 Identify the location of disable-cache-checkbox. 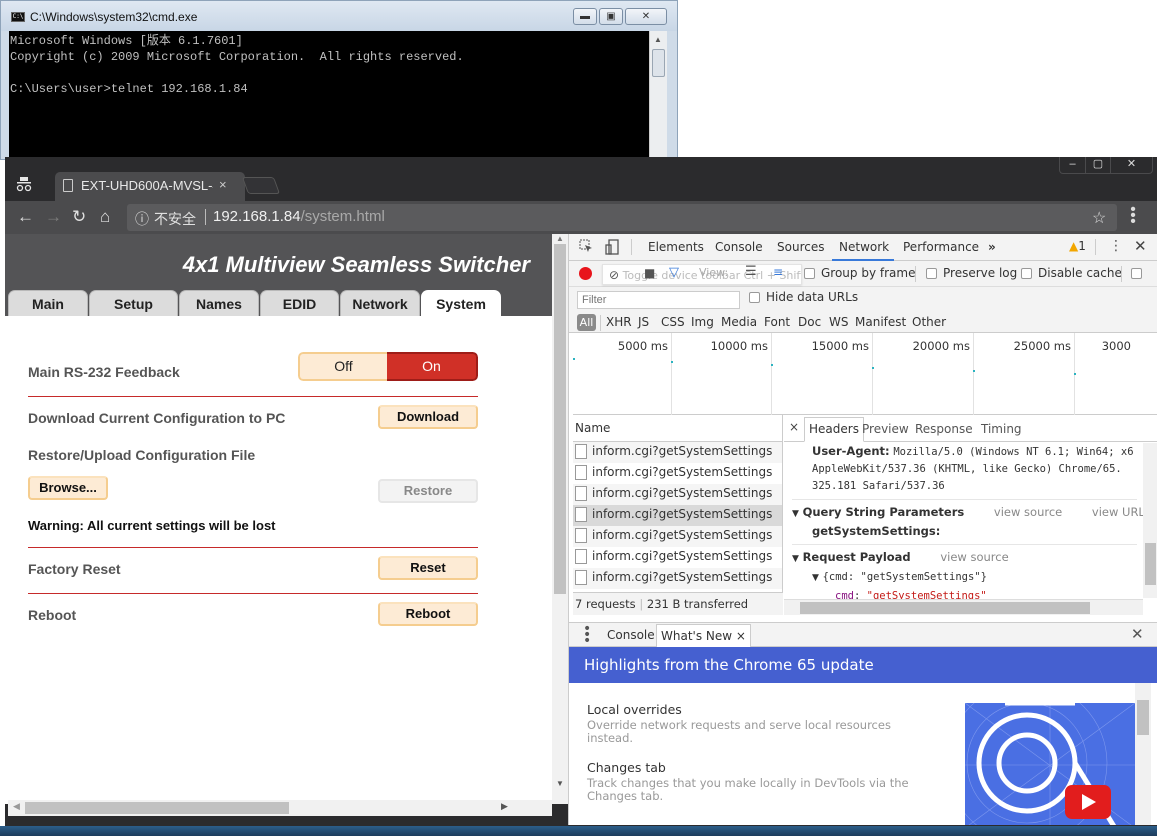
(1026, 273).